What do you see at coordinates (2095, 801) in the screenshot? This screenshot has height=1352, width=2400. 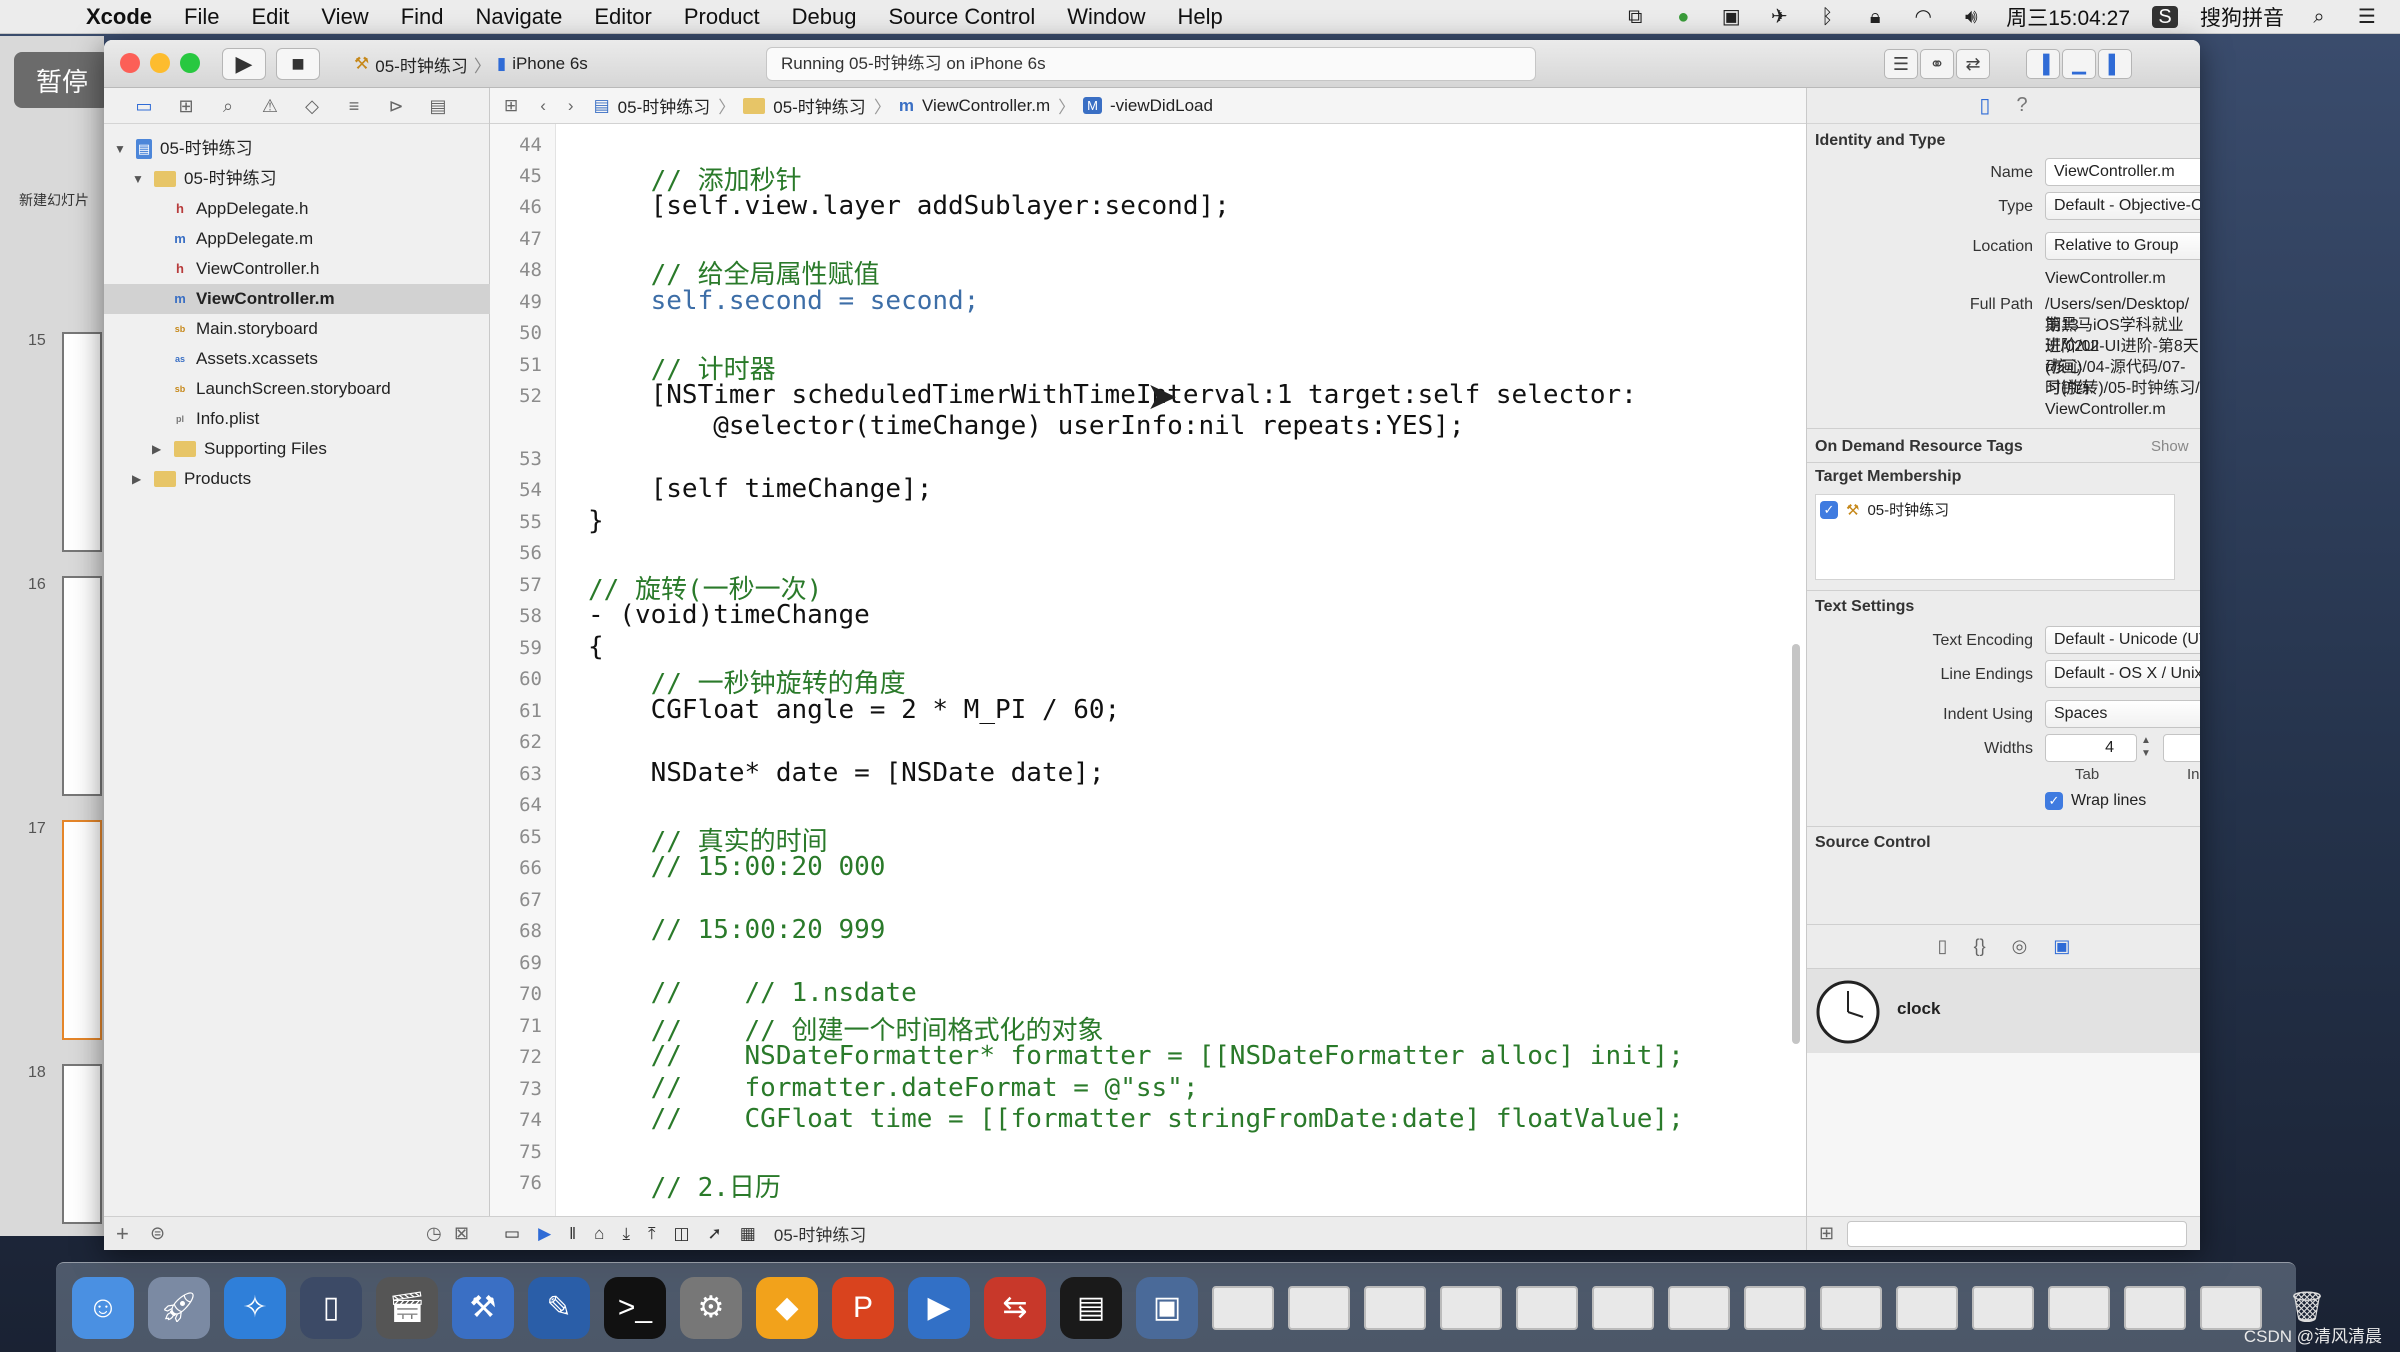 I see `wrap-lines-row: ✓ Wrap lines` at bounding box center [2095, 801].